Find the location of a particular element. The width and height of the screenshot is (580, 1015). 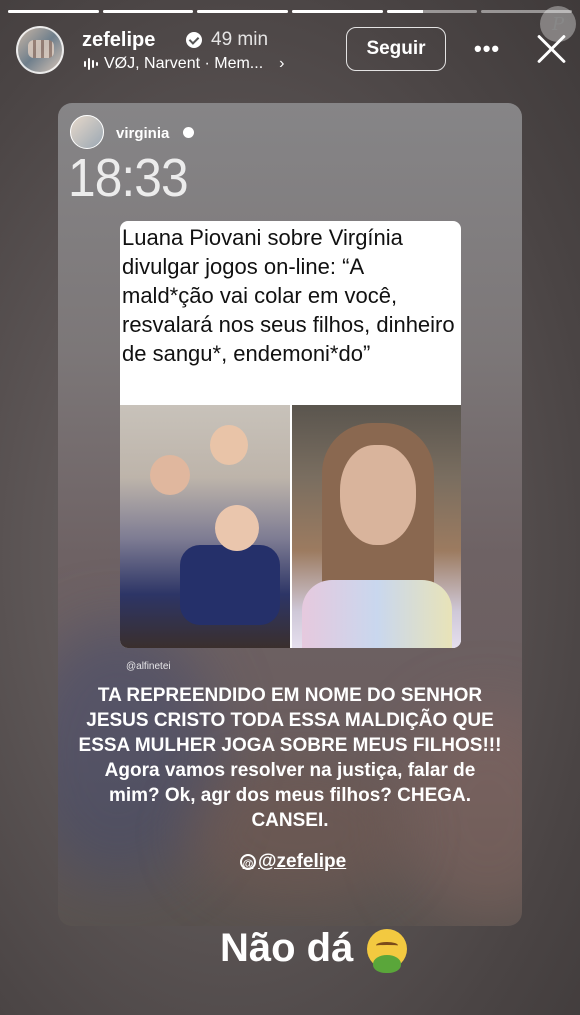

story-text-overlay: Não dá is located at coordinates (314, 949).